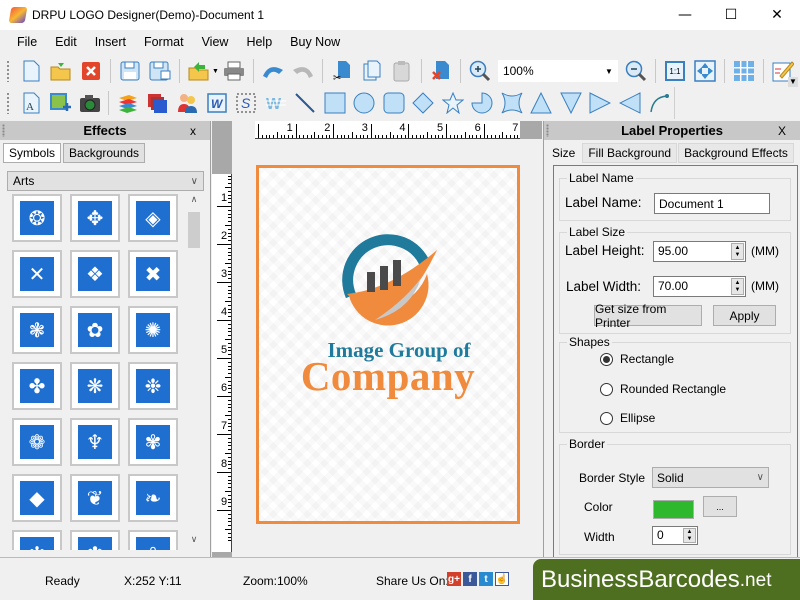 Image resolution: width=800 pixels, height=600 pixels. What do you see at coordinates (95, 498) in the screenshot?
I see `symbol-item: ❦` at bounding box center [95, 498].